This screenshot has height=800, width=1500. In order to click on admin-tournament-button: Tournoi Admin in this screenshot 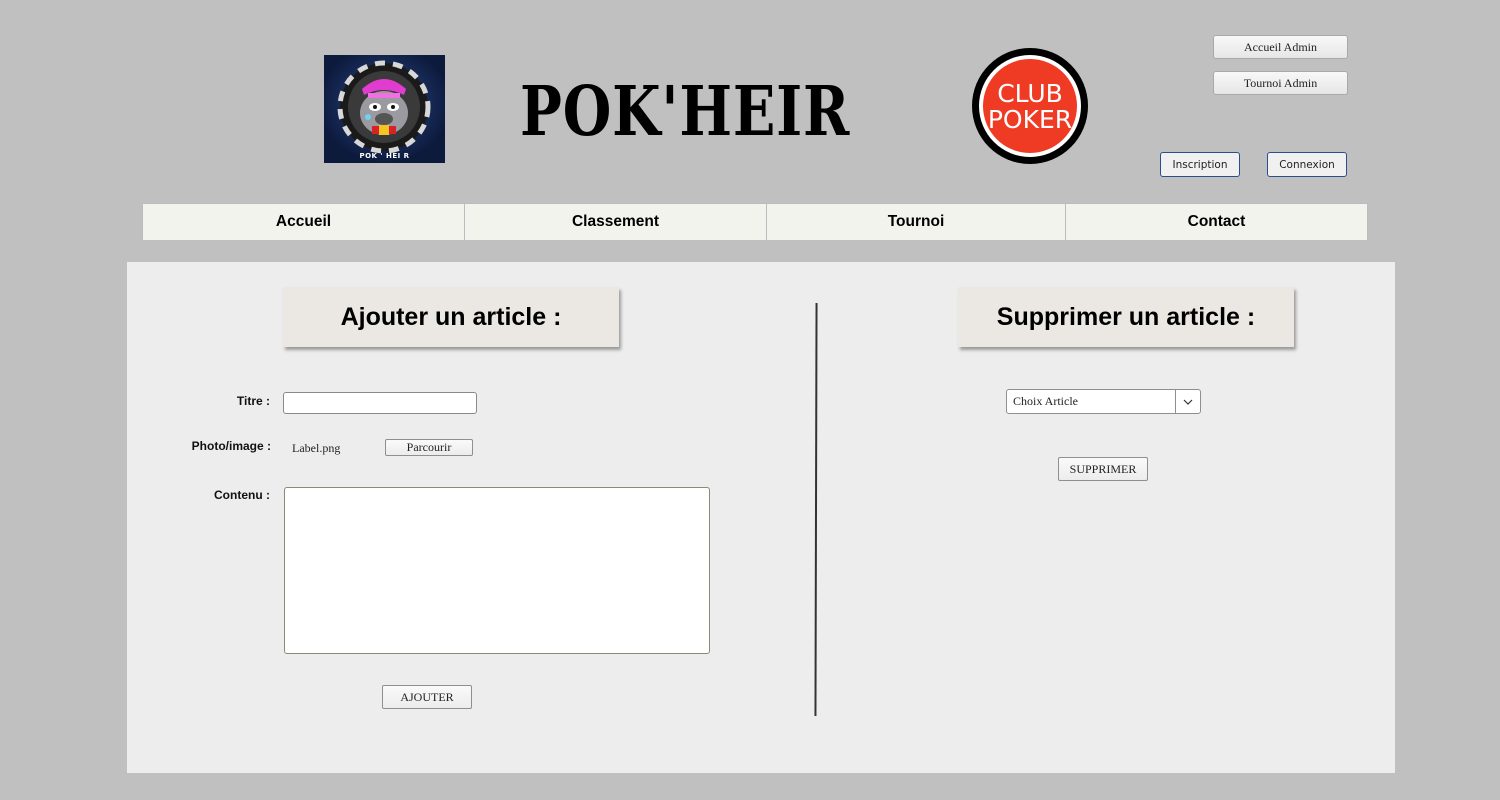, I will do `click(1280, 83)`.